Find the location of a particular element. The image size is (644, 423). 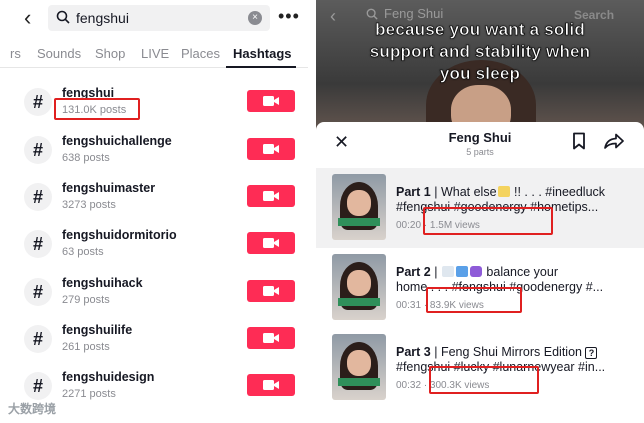

search-query: fengshui is located at coordinates (102, 18).